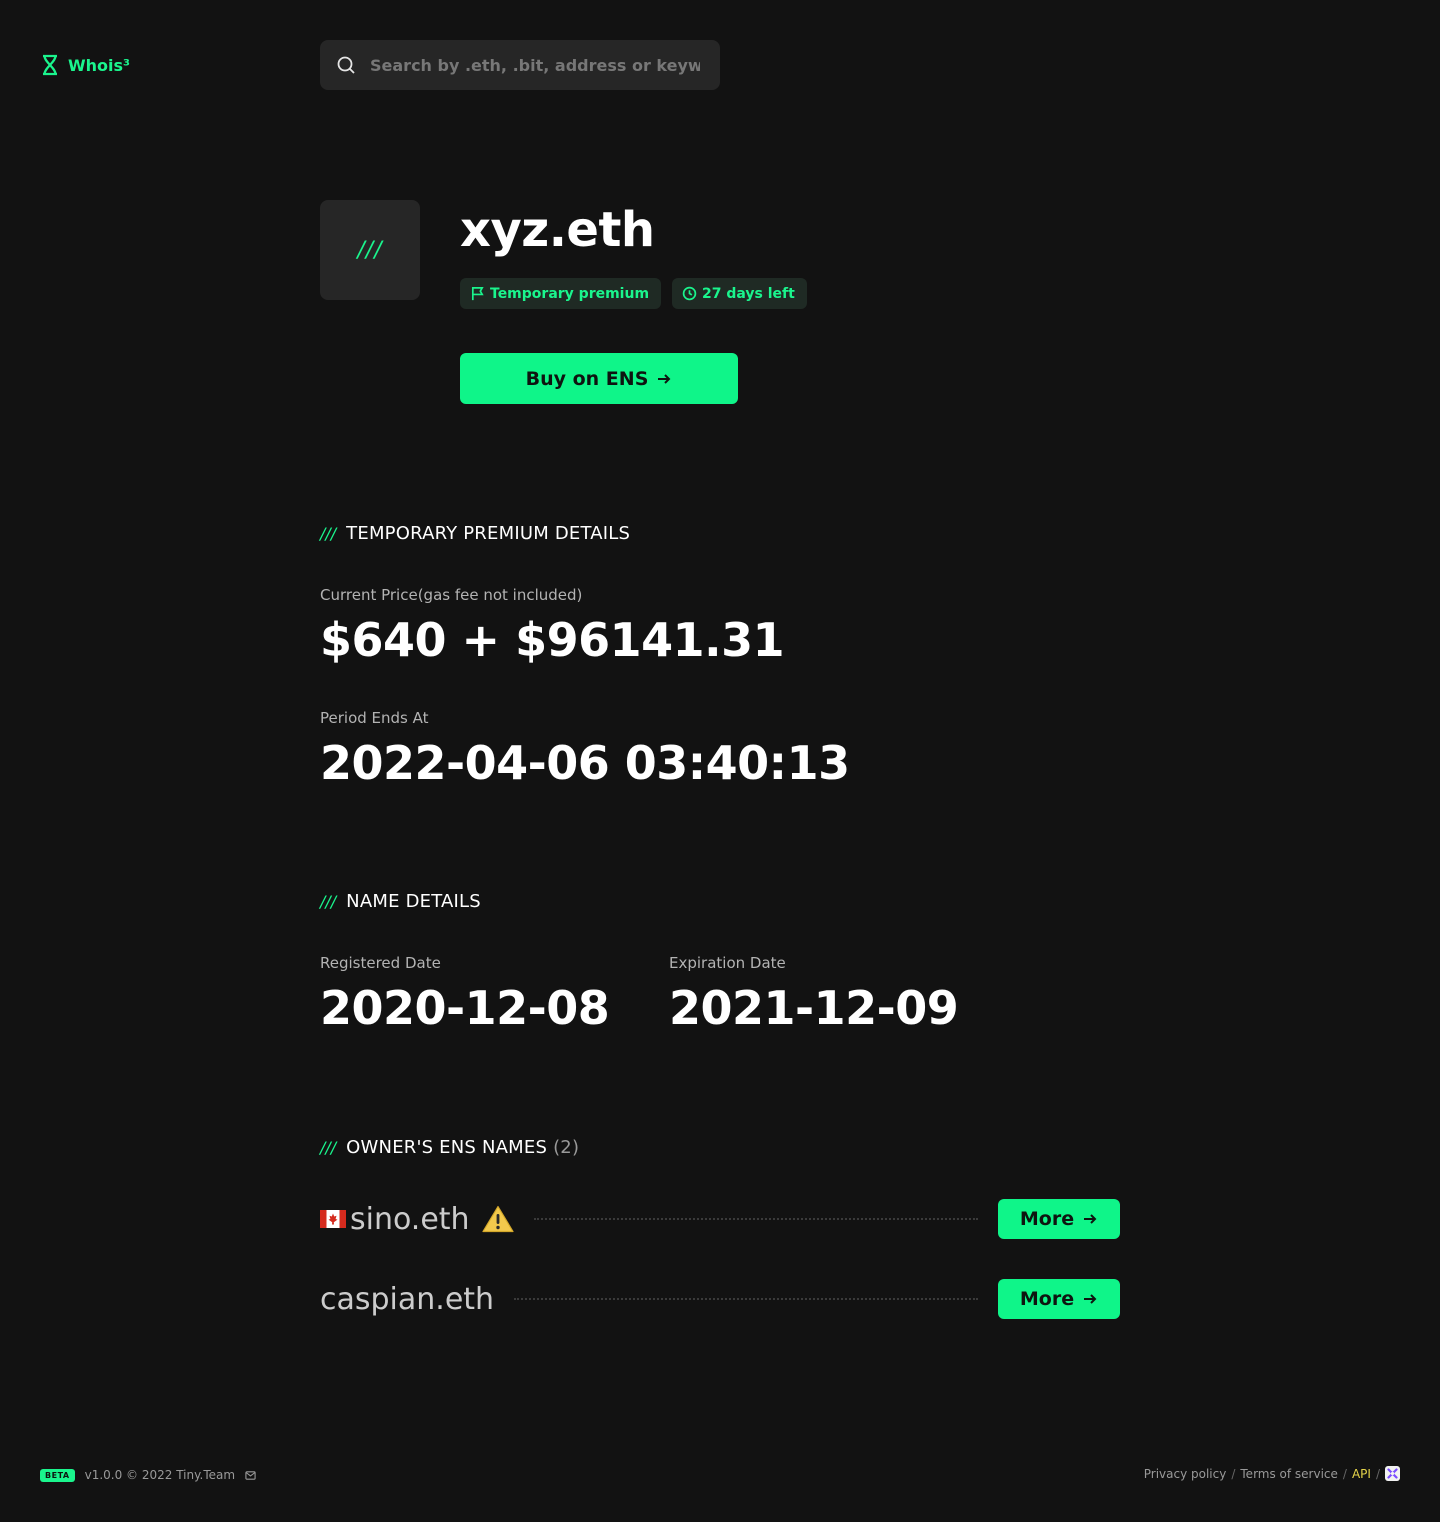 The height and width of the screenshot is (1522, 1440). I want to click on canada-flag-icon, so click(333, 1219).